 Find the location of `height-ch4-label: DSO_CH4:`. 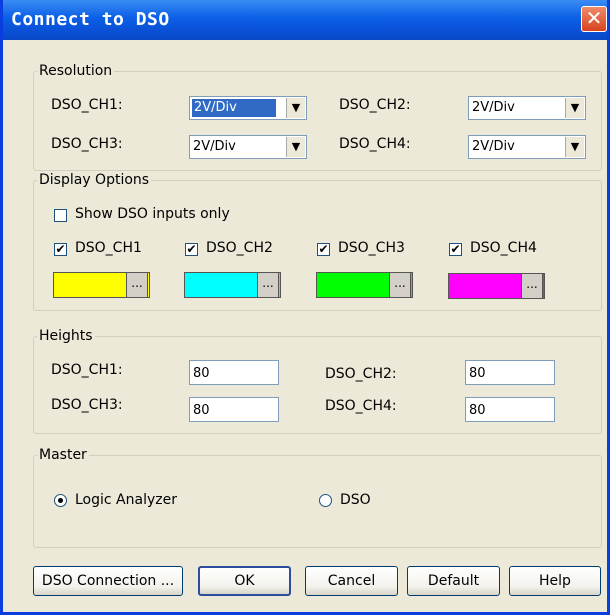

height-ch4-label: DSO_CH4: is located at coordinates (361, 406).